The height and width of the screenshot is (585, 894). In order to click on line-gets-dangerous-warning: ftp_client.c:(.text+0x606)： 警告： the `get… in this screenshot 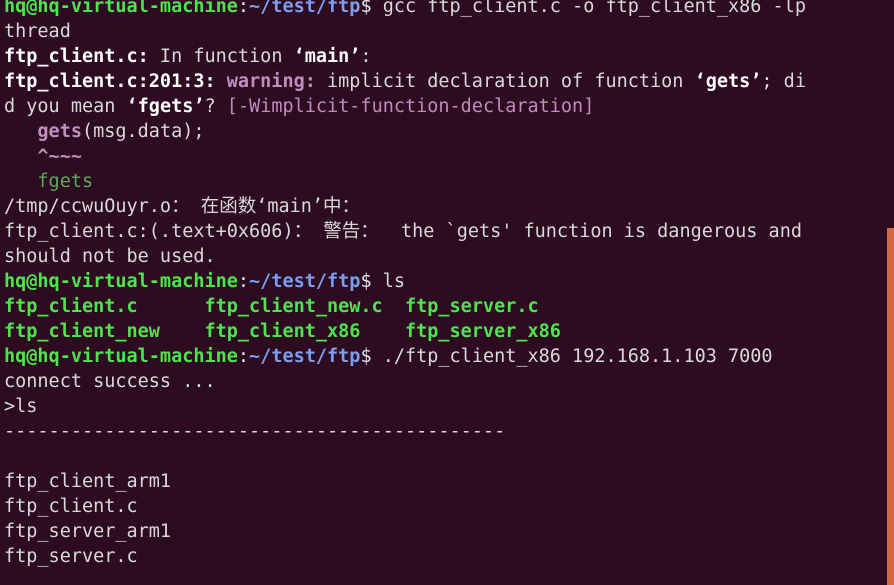, I will do `click(444, 231)`.